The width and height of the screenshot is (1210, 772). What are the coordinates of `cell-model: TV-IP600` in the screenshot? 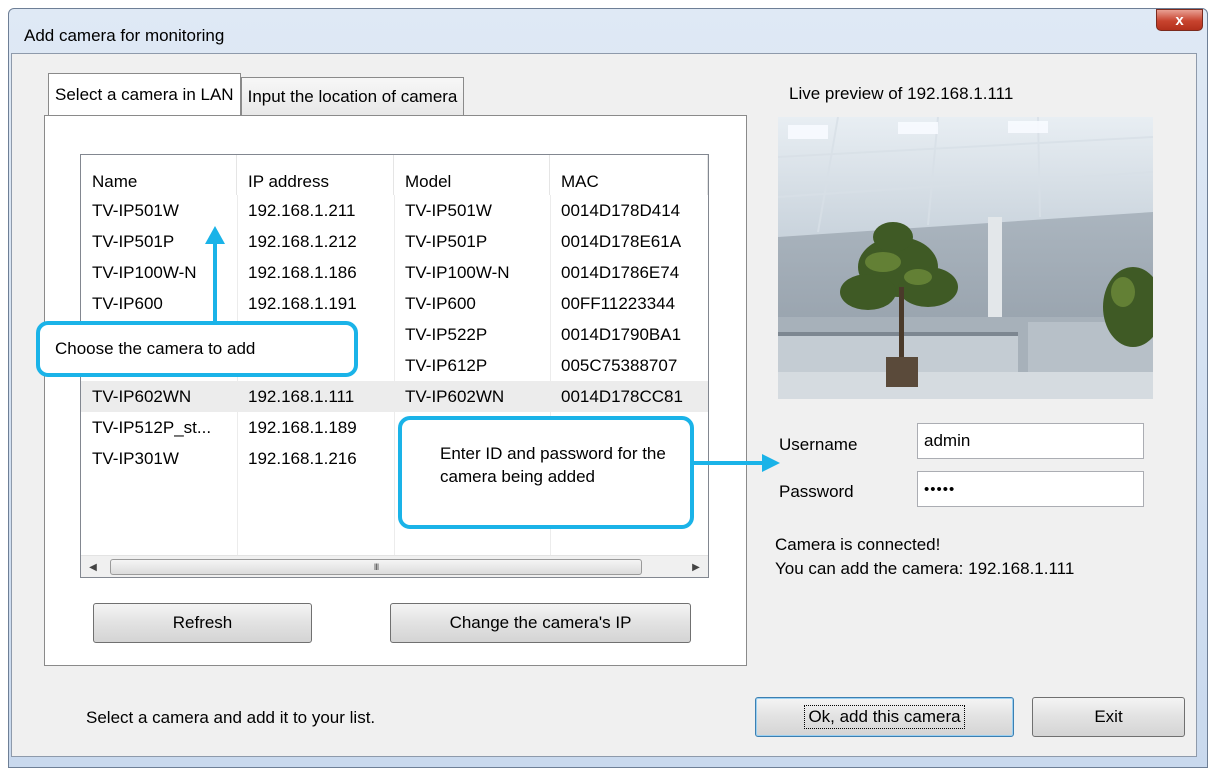 It's located at (440, 303).